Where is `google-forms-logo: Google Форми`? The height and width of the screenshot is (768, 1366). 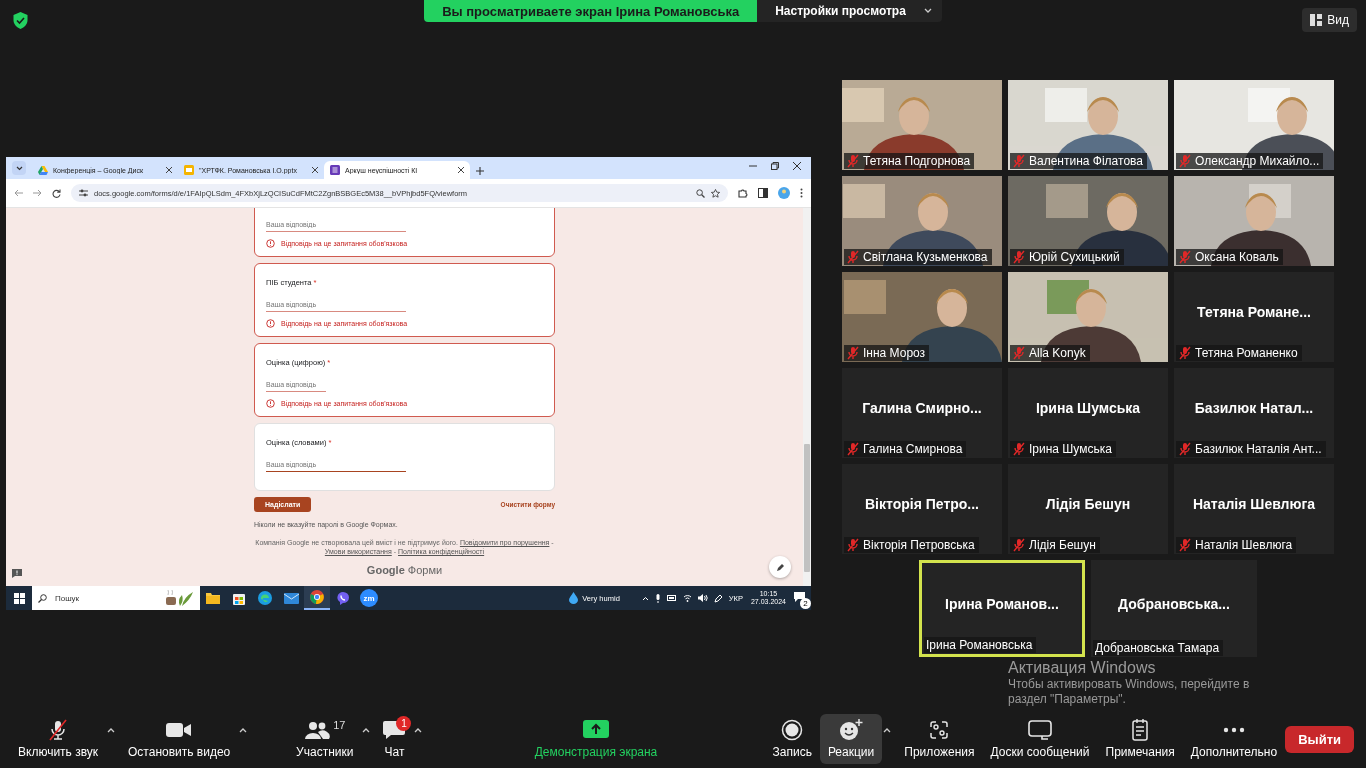
google-forms-logo: Google Форми is located at coordinates (404, 570).